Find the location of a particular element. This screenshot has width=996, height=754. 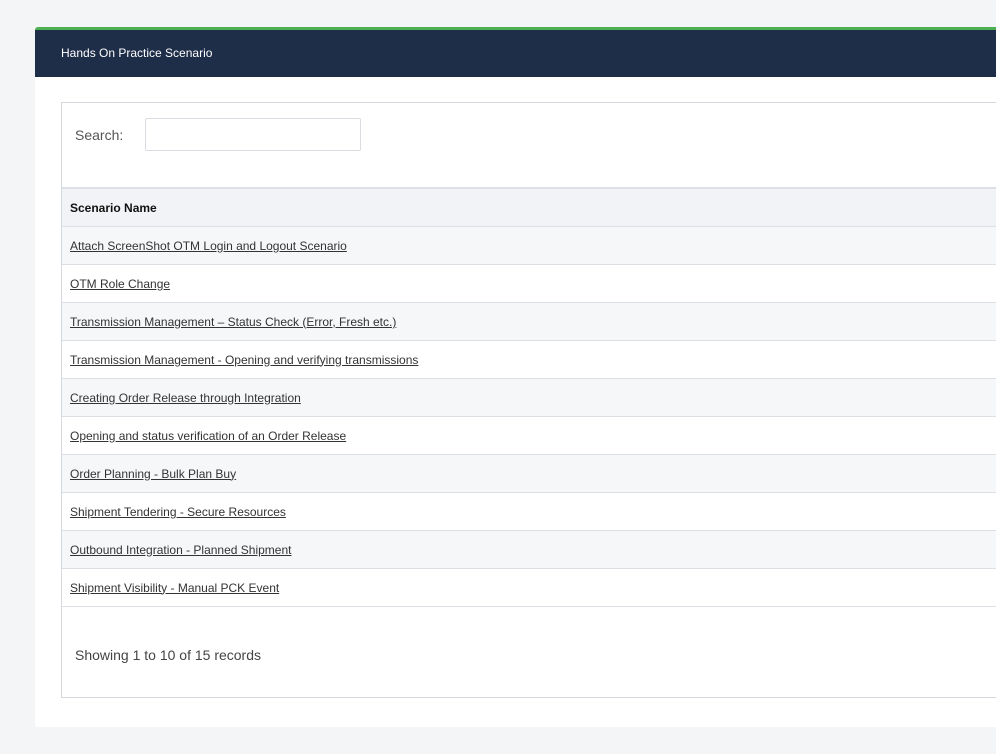

scenario-link: Shipment Visibility - Manual PCK Event is located at coordinates (174, 588).